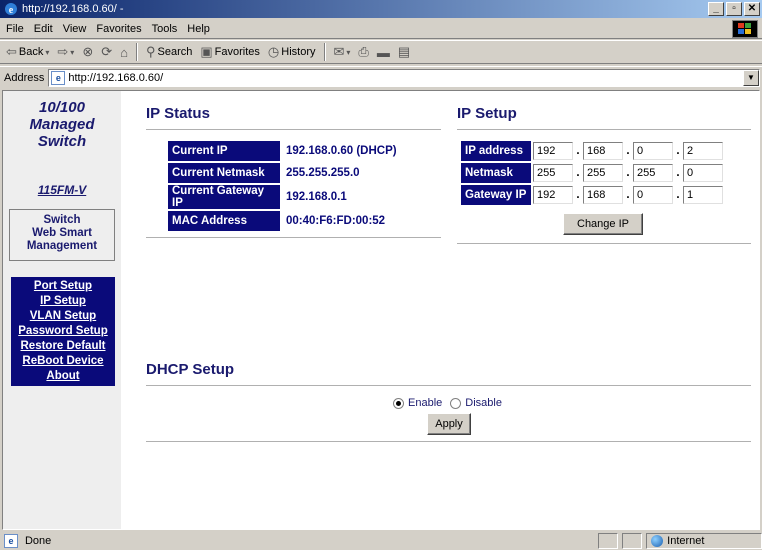 The width and height of the screenshot is (762, 550). What do you see at coordinates (339, 51) in the screenshot?
I see `mail-icon: ✉` at bounding box center [339, 51].